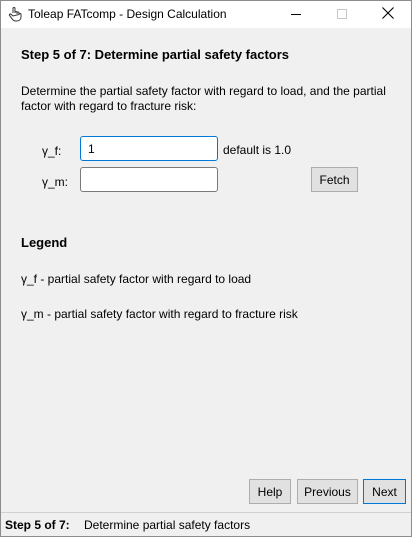 Image resolution: width=412 pixels, height=537 pixels. Describe the element at coordinates (44, 242) in the screenshot. I see `legend-heading: Legend` at that location.